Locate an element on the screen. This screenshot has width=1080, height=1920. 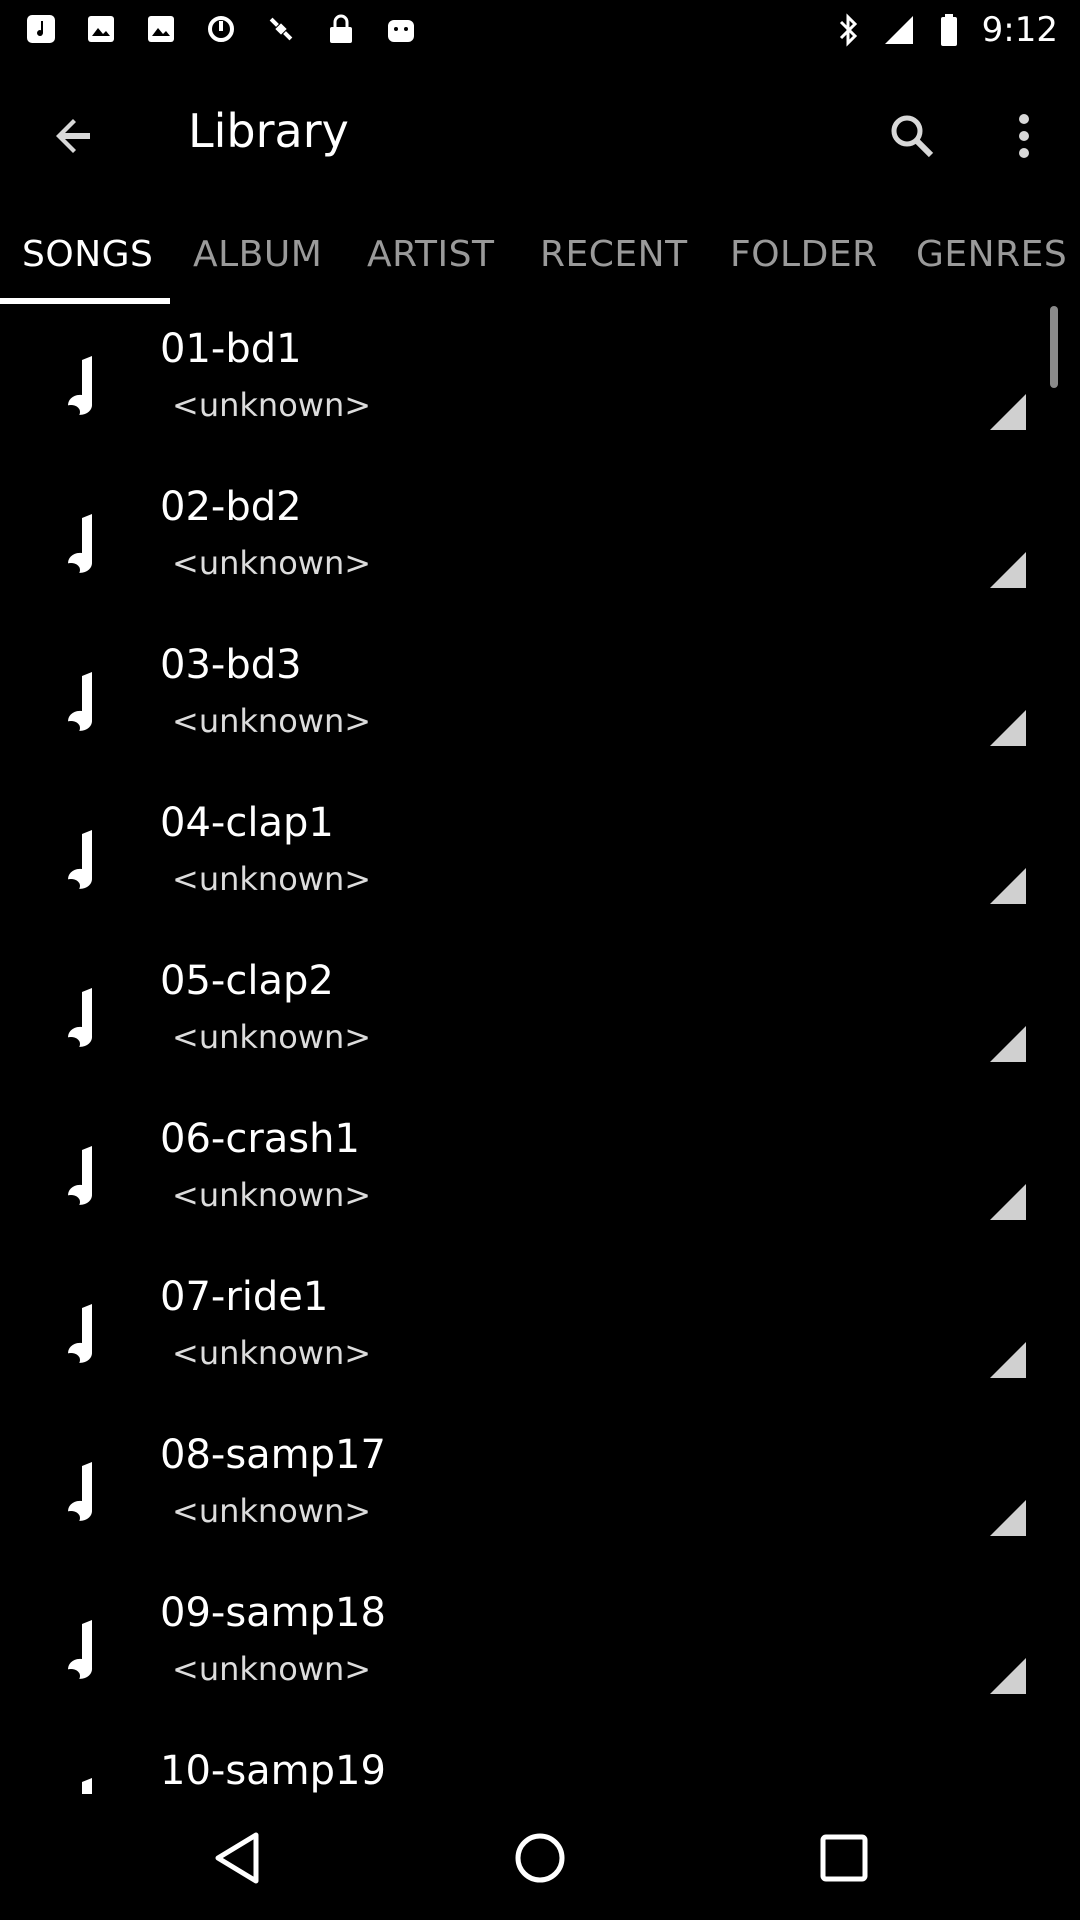
tab-folder: FOLDER is located at coordinates (804, 254).